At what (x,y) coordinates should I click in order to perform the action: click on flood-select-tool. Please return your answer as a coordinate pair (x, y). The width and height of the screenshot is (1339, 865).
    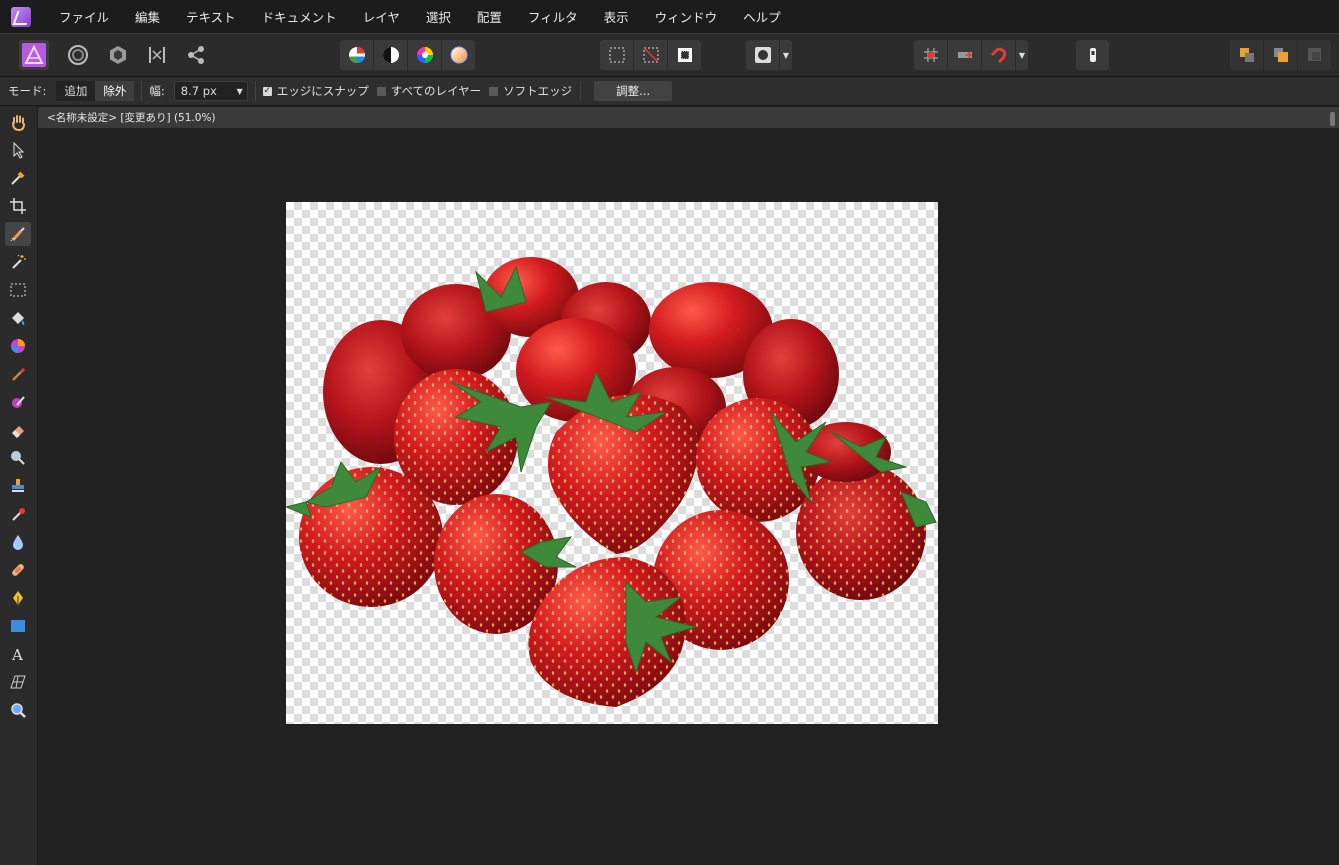
    Looking at the image, I should click on (18, 262).